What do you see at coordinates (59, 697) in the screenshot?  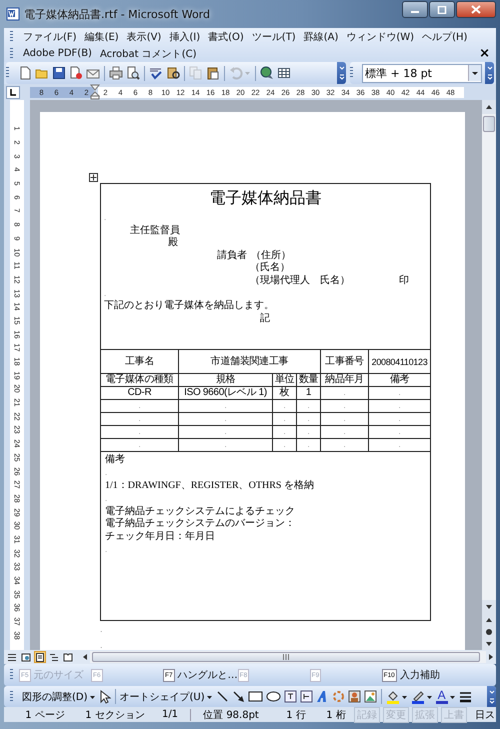 I see `draw-menu-button: 図形の調整(D)` at bounding box center [59, 697].